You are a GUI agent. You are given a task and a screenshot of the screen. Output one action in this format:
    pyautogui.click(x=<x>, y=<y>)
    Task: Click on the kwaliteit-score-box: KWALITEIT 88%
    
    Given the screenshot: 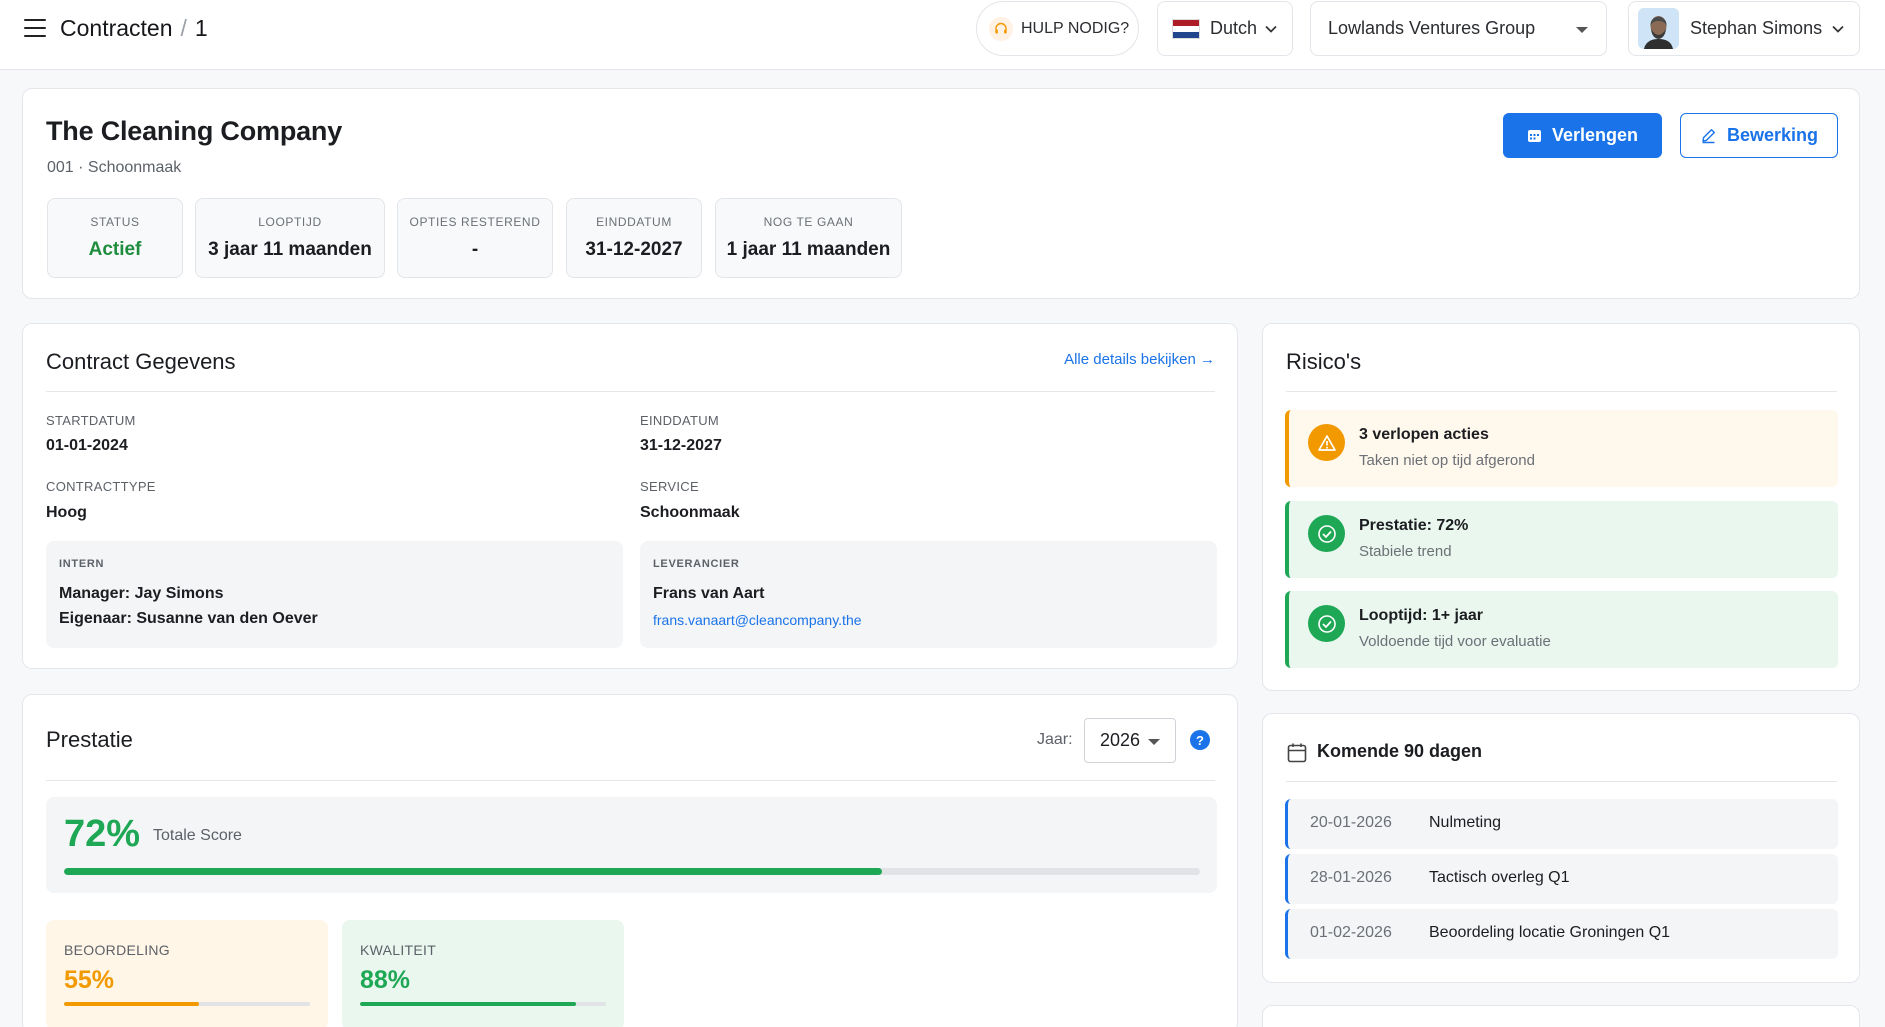 What is the action you would take?
    pyautogui.click(x=483, y=973)
    